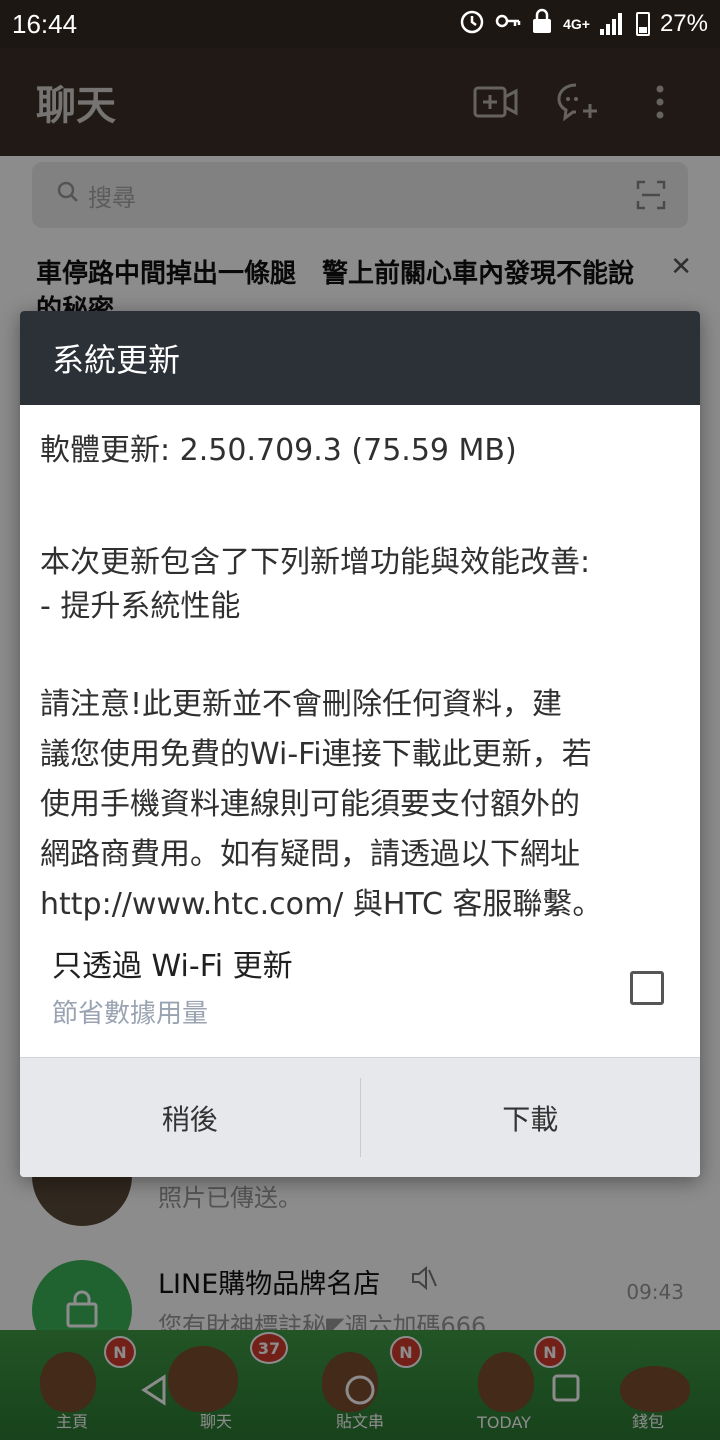 Image resolution: width=720 pixels, height=1440 pixels. I want to click on wifi-only-checkbox, so click(647, 988).